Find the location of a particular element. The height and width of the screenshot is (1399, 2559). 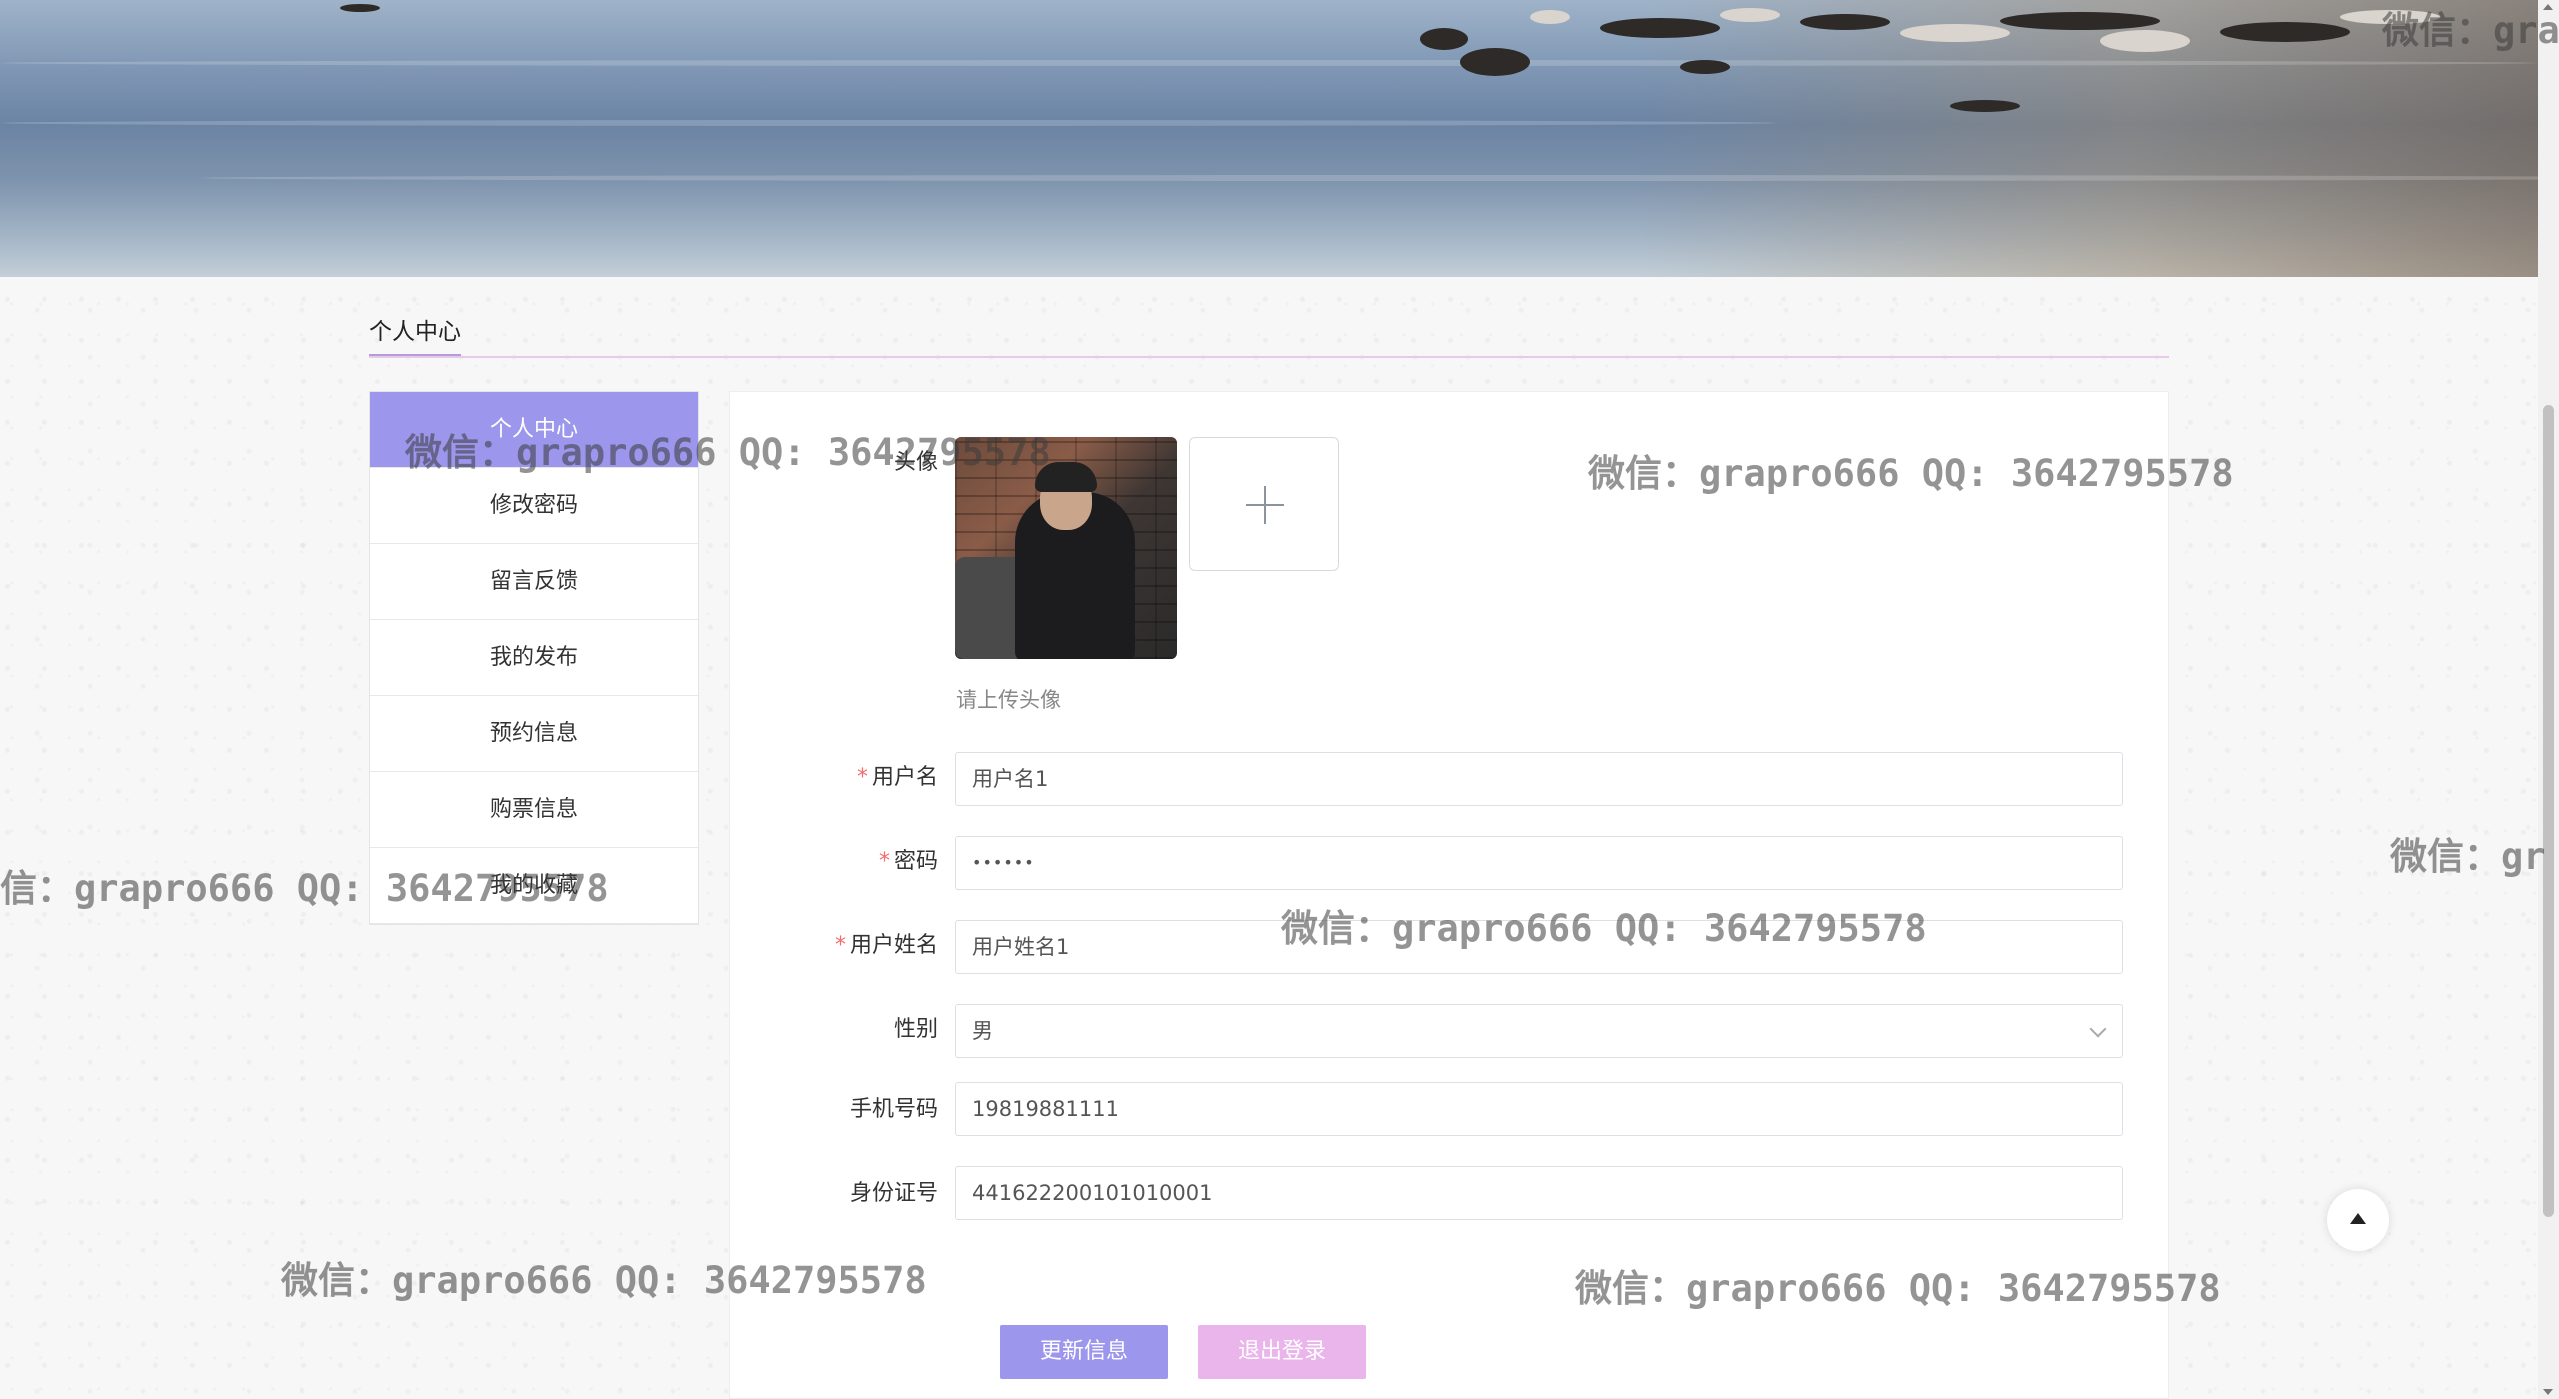

username-input: 用户名1 is located at coordinates (1539, 779).